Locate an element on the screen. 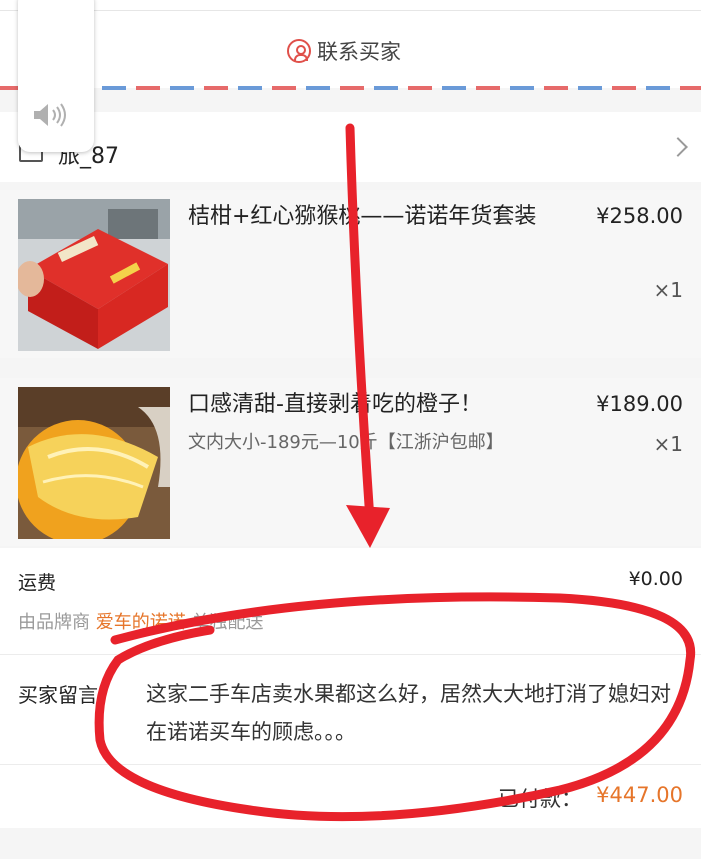 The height and width of the screenshot is (859, 701). brand-link: 爱车的诺诺 is located at coordinates (141, 622).